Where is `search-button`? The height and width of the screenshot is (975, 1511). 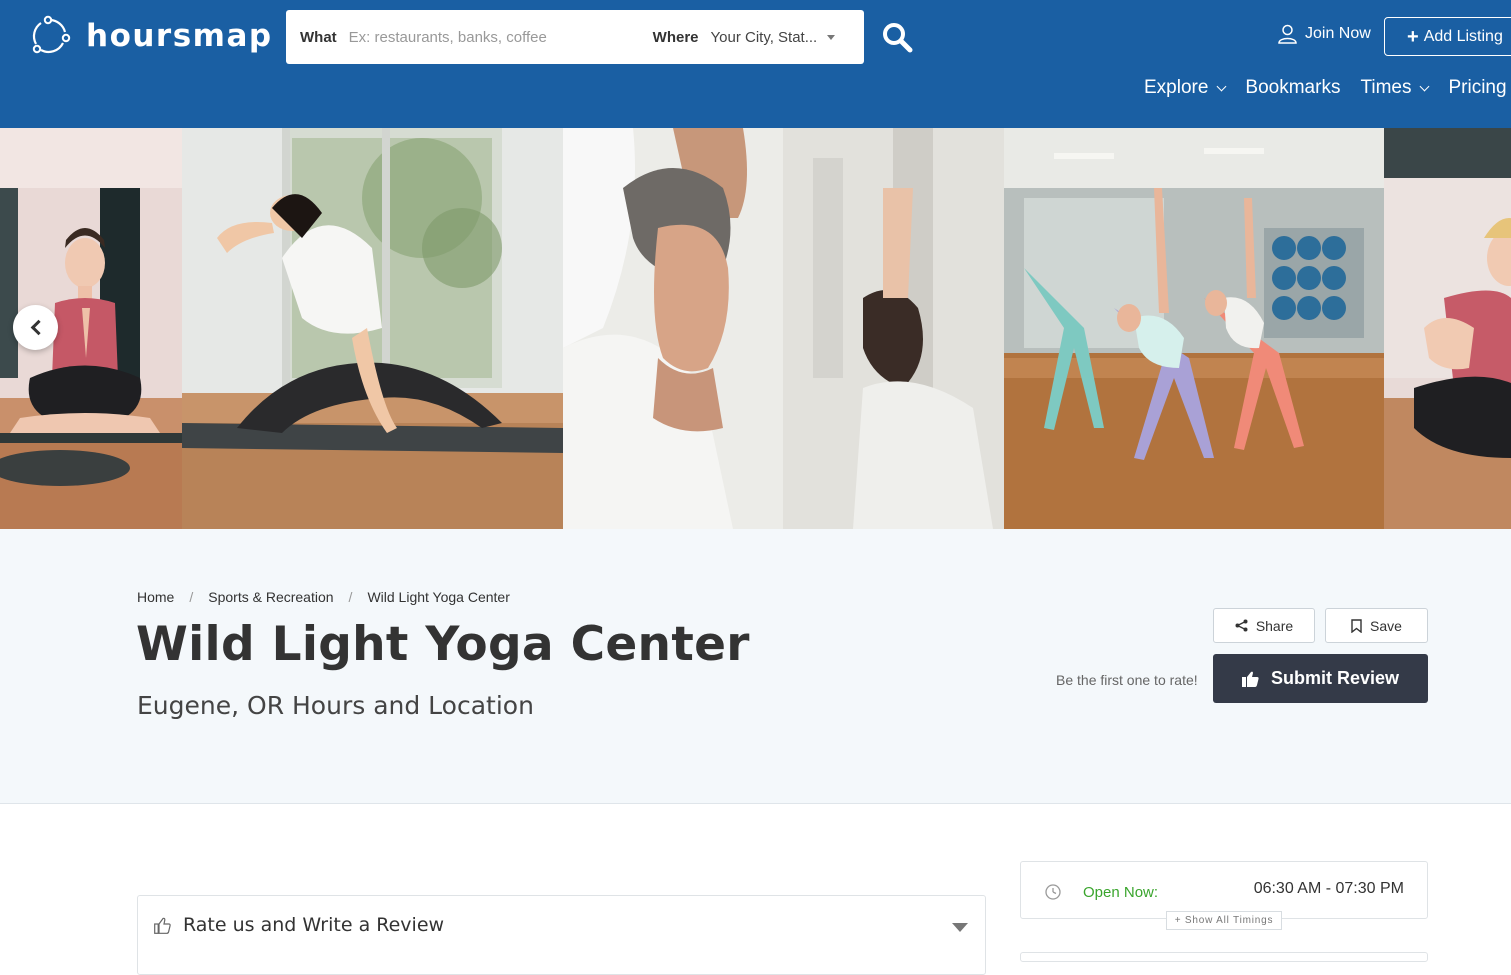
search-button is located at coordinates (897, 37).